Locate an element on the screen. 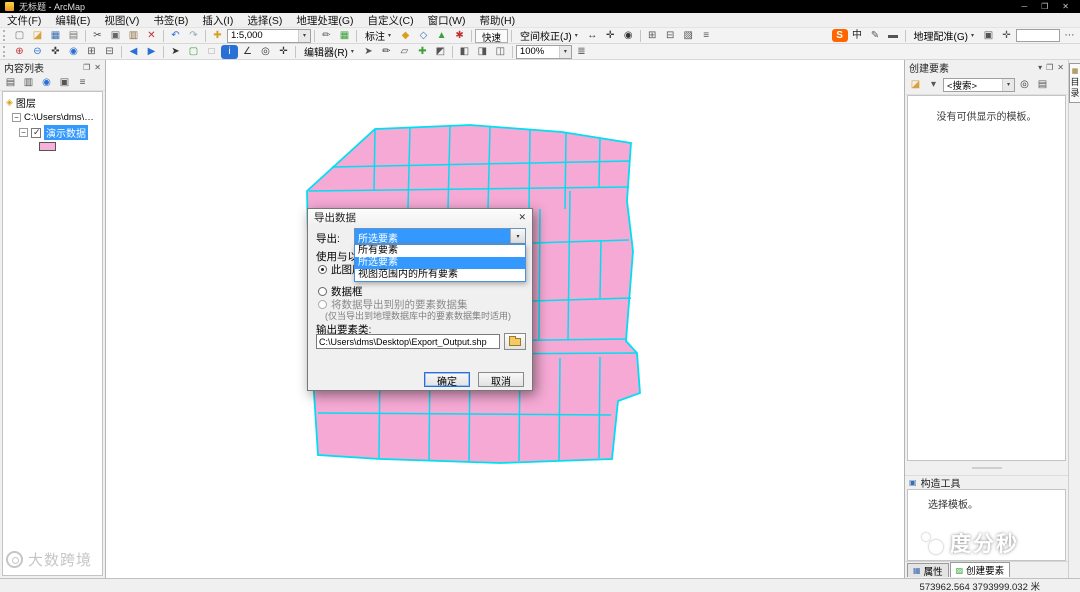 This screenshot has width=1080, height=592. layer-visibility-checkbox is located at coordinates (36, 132).